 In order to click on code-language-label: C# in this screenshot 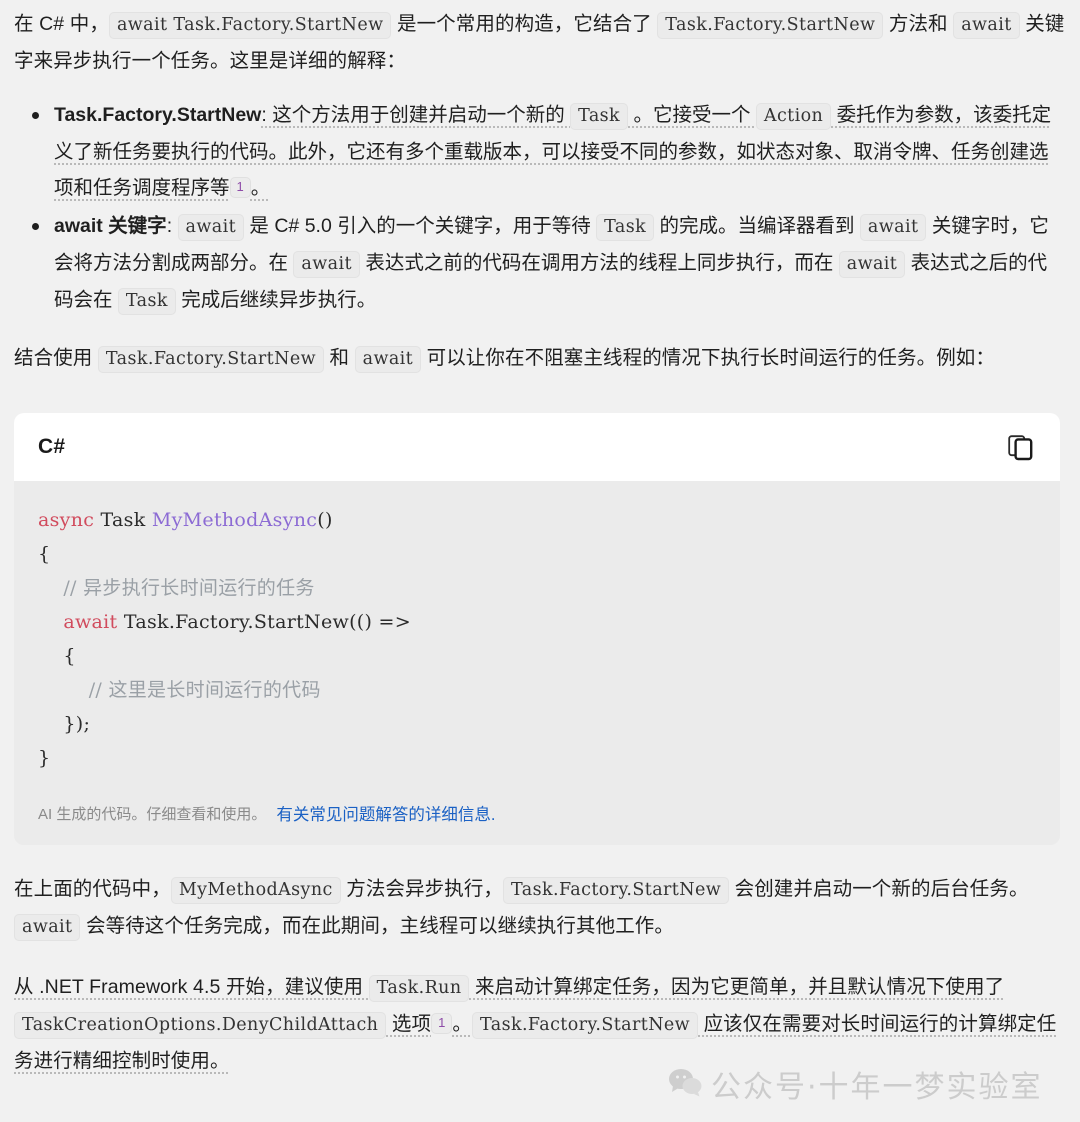, I will do `click(52, 446)`.